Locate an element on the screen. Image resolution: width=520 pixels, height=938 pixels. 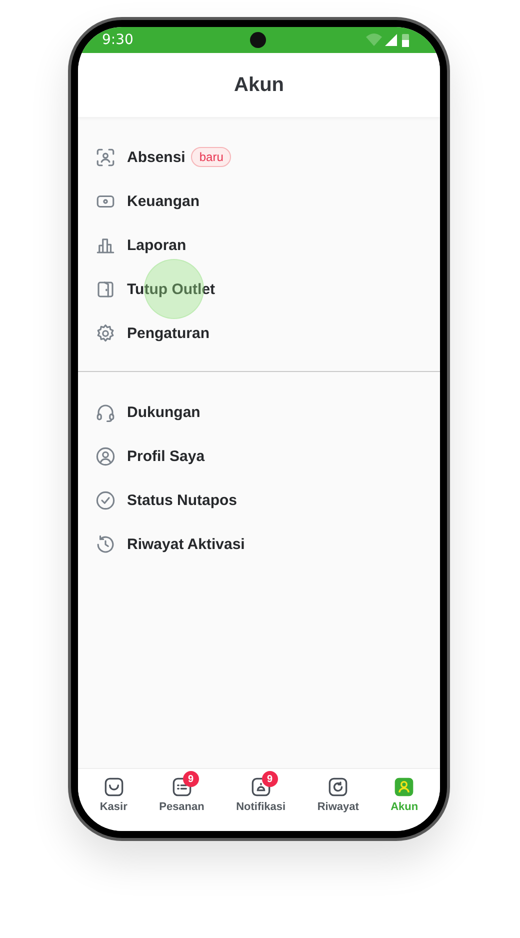
menu-label: Dukungan is located at coordinates (163, 412).